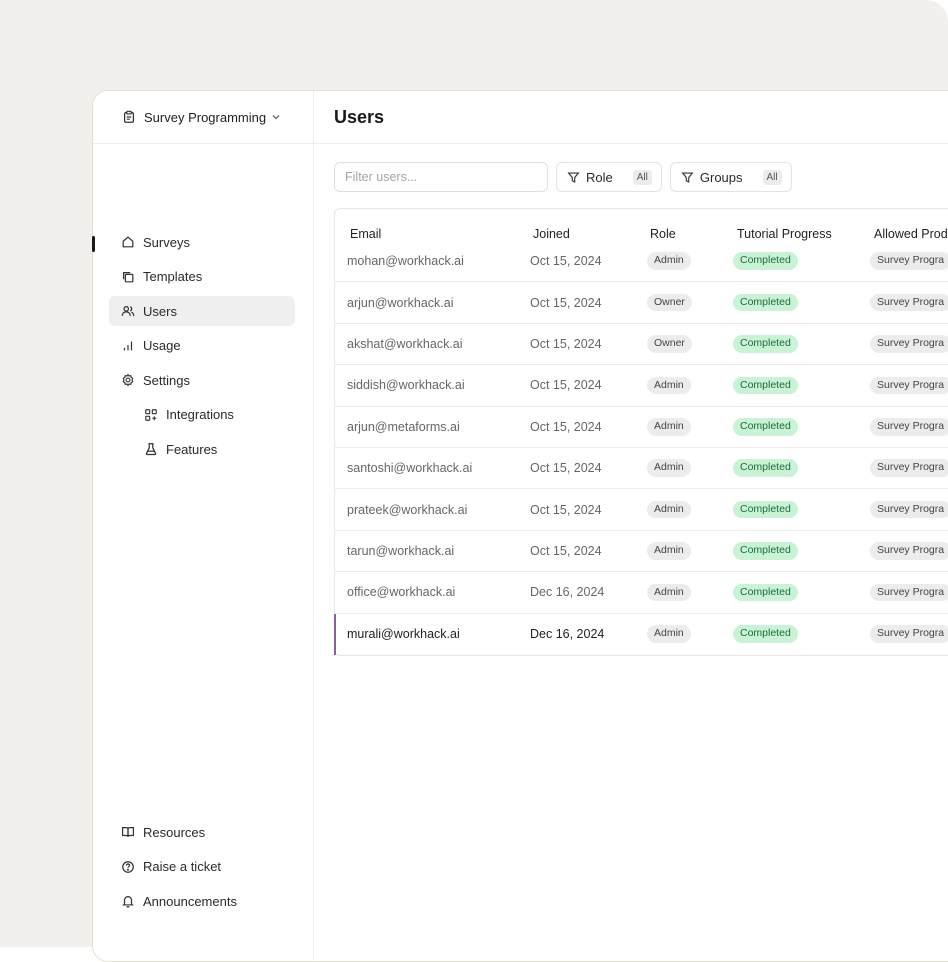  What do you see at coordinates (784, 225) in the screenshot?
I see `column-header-tutorial-progress: Tutorial Progress` at bounding box center [784, 225].